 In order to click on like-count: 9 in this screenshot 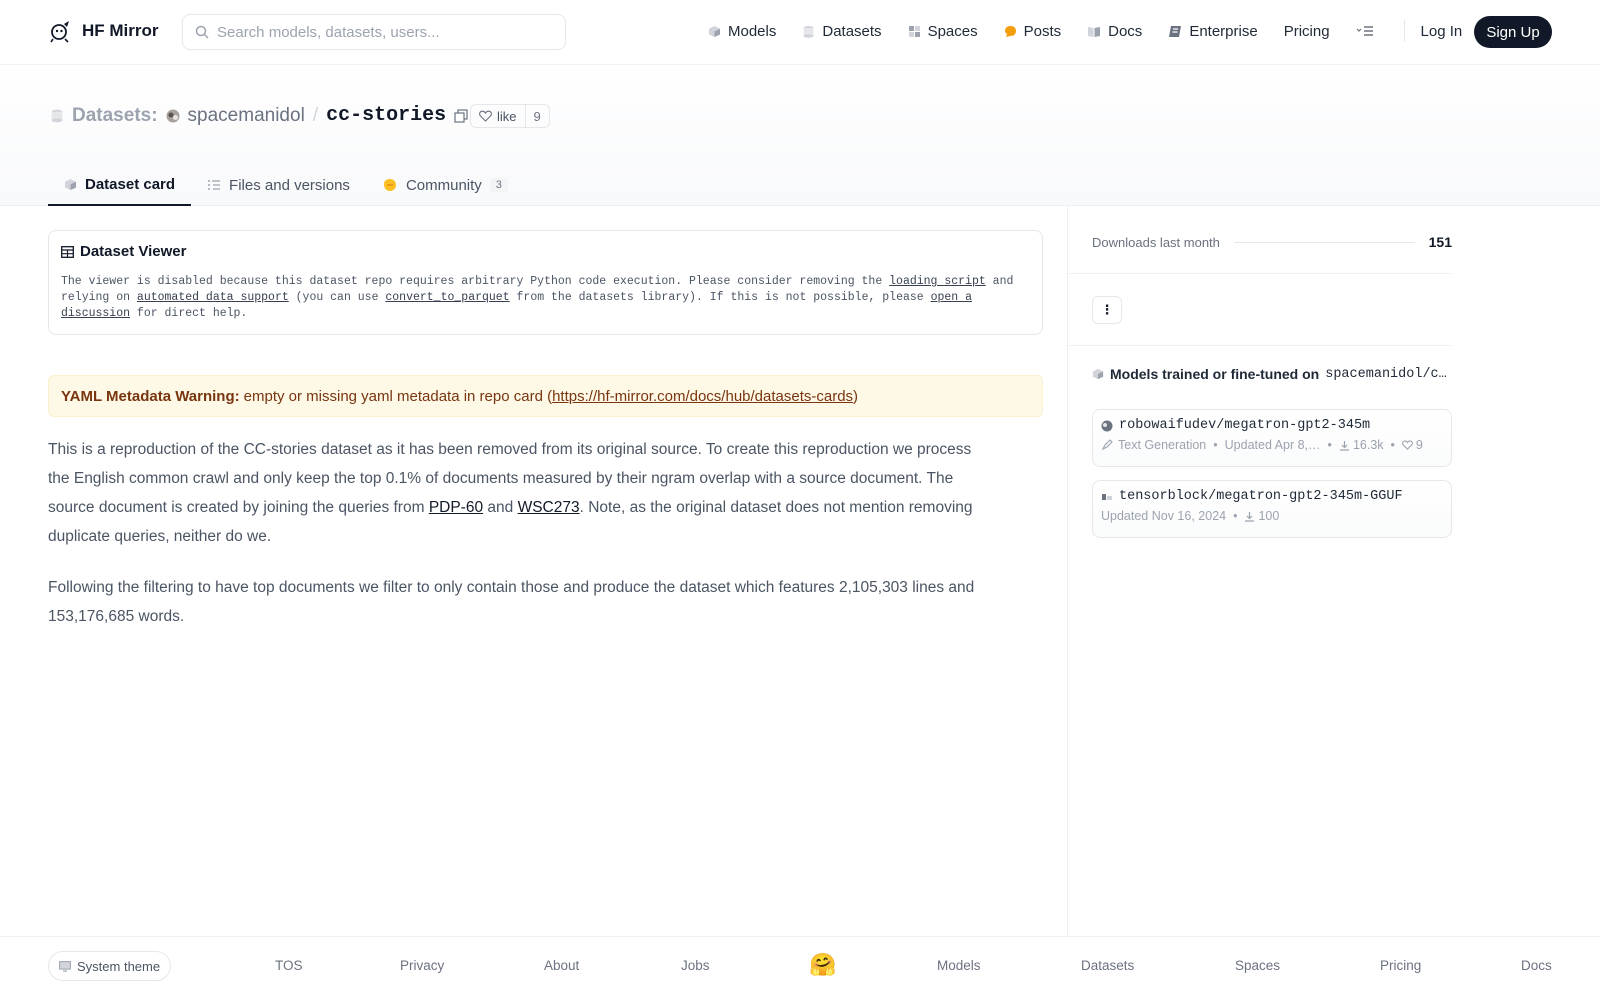, I will do `click(537, 116)`.